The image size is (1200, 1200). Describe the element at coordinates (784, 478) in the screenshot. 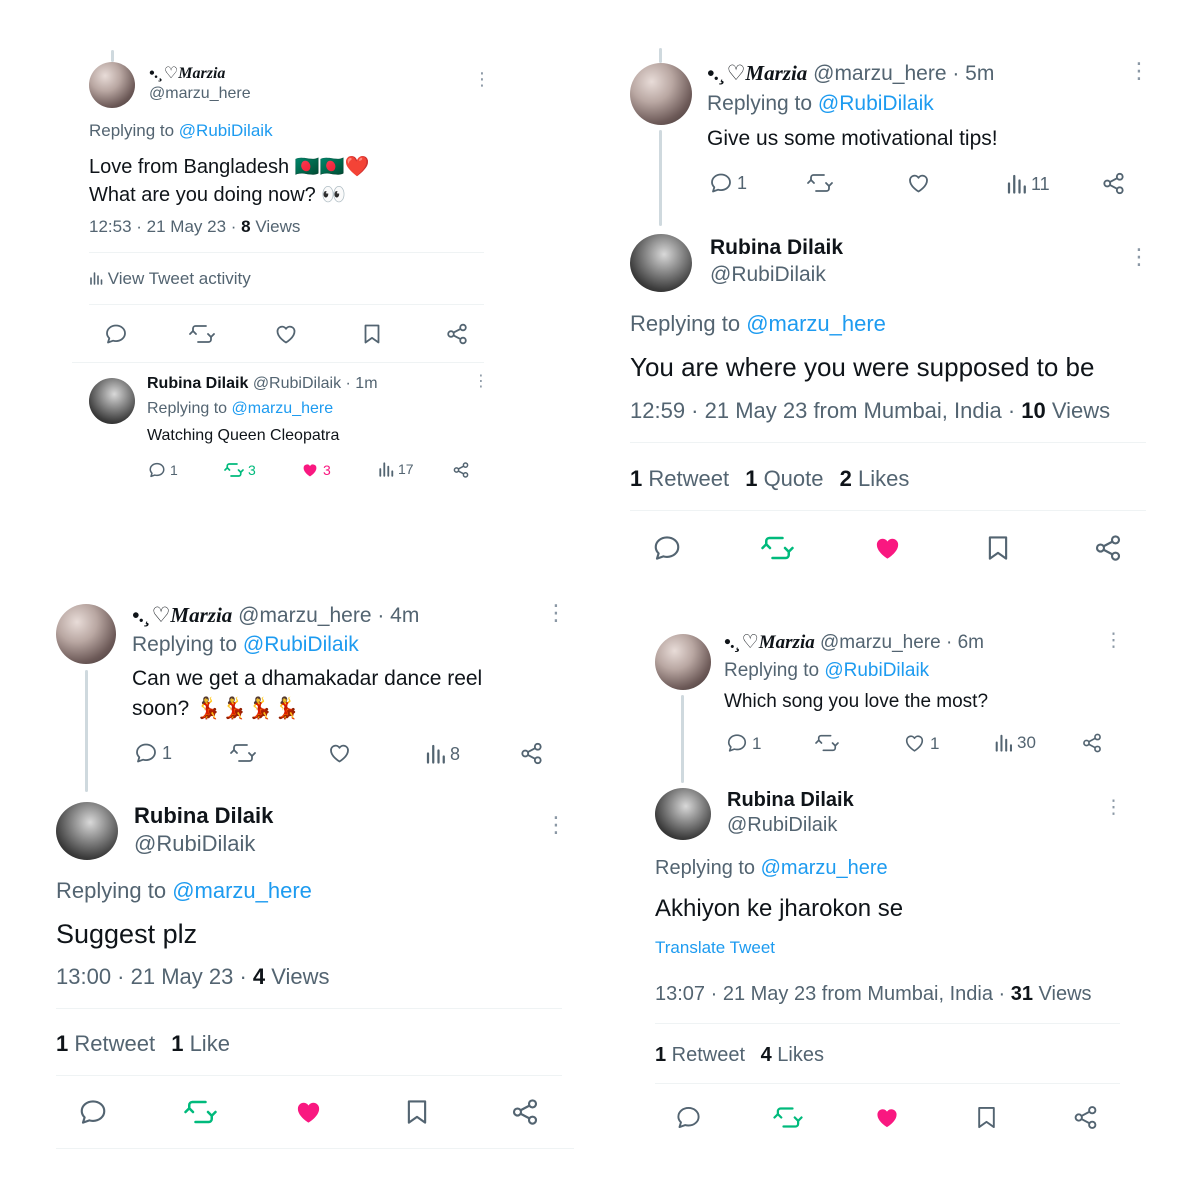

I see `quotes-link: 1 Quote` at that location.